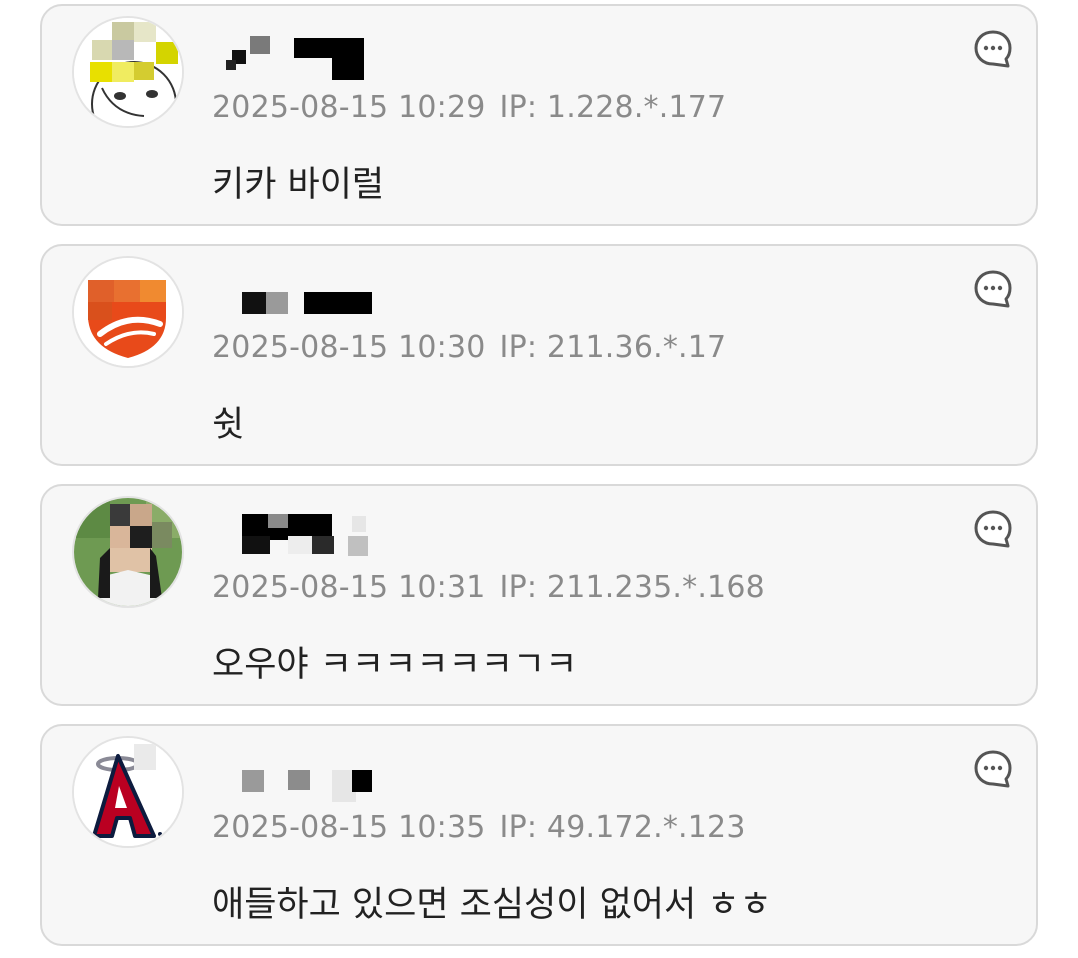 This screenshot has width=1078, height=958. I want to click on comment-ip: IP: 49.172.*.123, so click(622, 827).